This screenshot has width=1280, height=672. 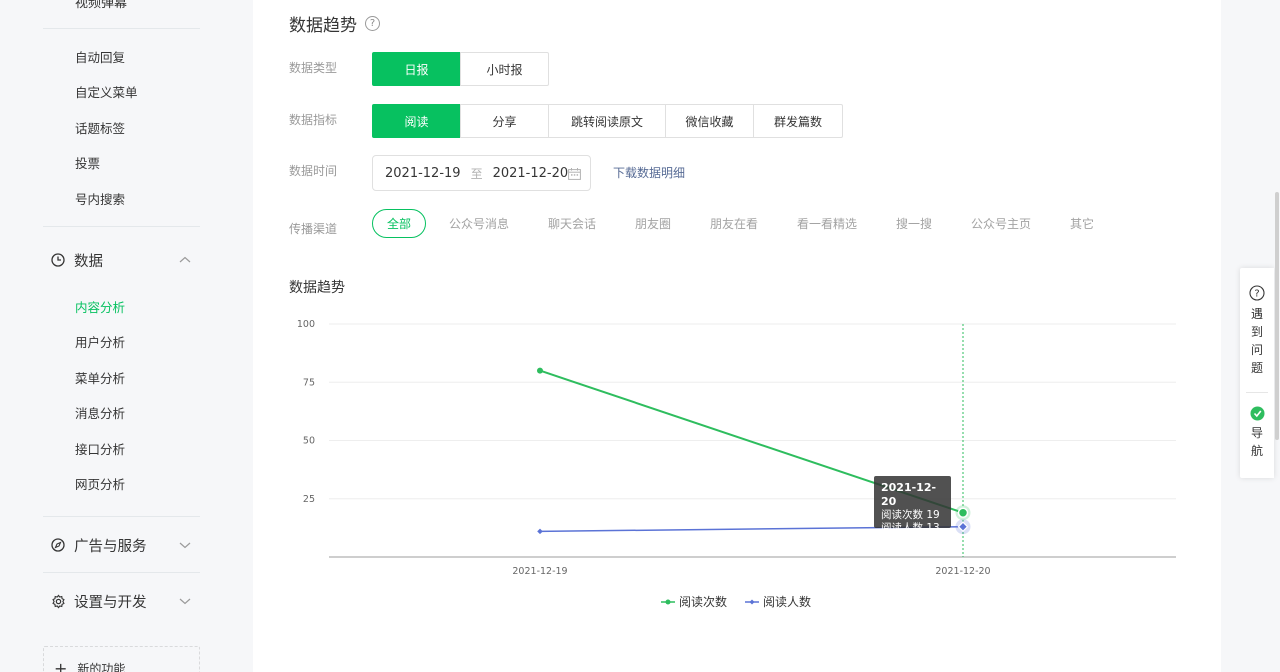 What do you see at coordinates (100, 56) in the screenshot?
I see `sidebar-item-auto-reply: 自动回复` at bounding box center [100, 56].